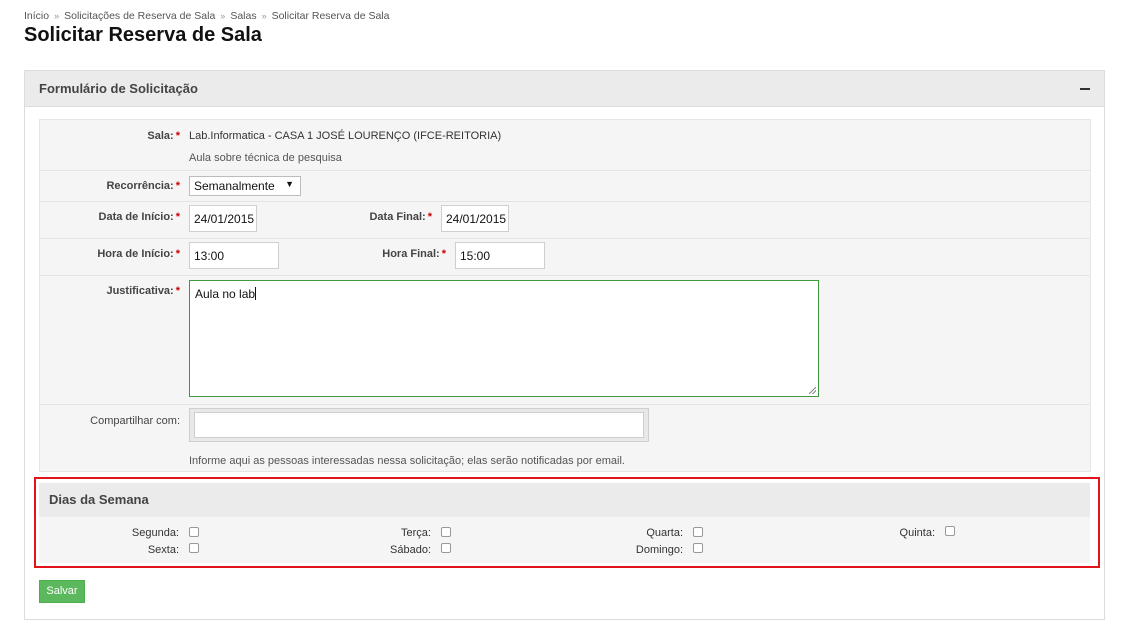  I want to click on recorrencia-select: Semanalmente ▼, so click(245, 186).